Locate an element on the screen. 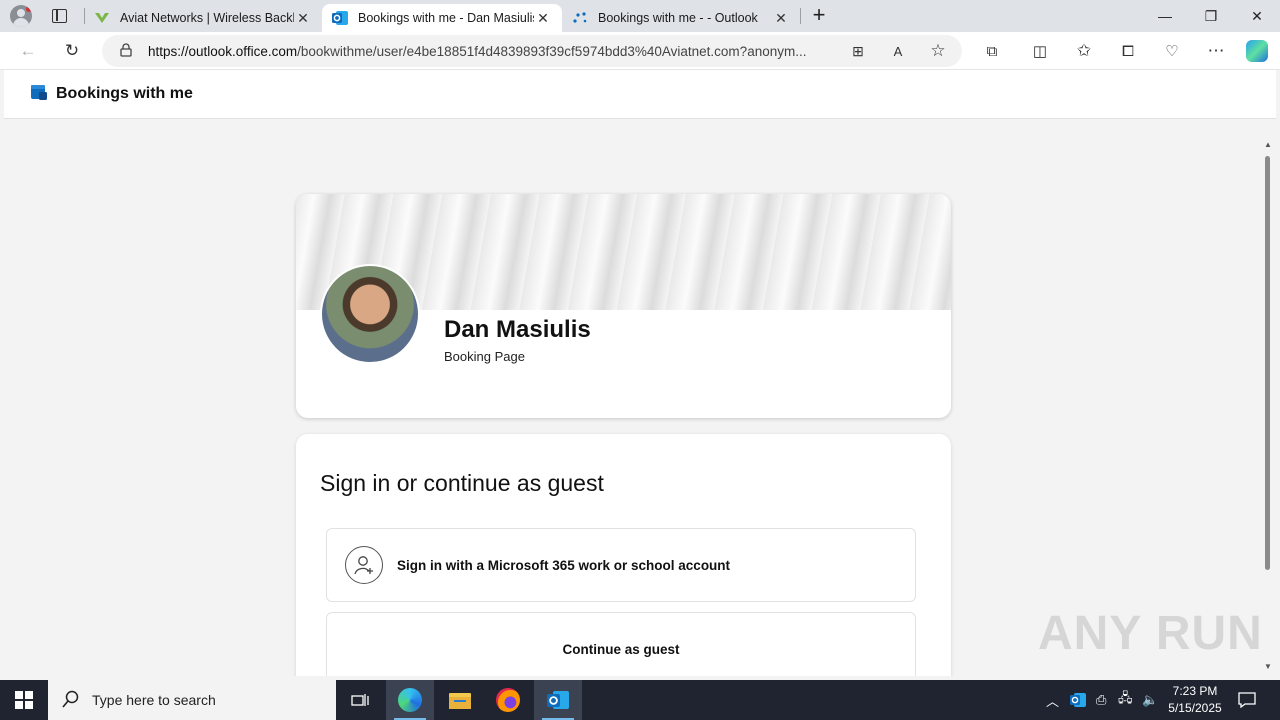  show-hidden-icons-icon: ︿ is located at coordinates (1052, 700).